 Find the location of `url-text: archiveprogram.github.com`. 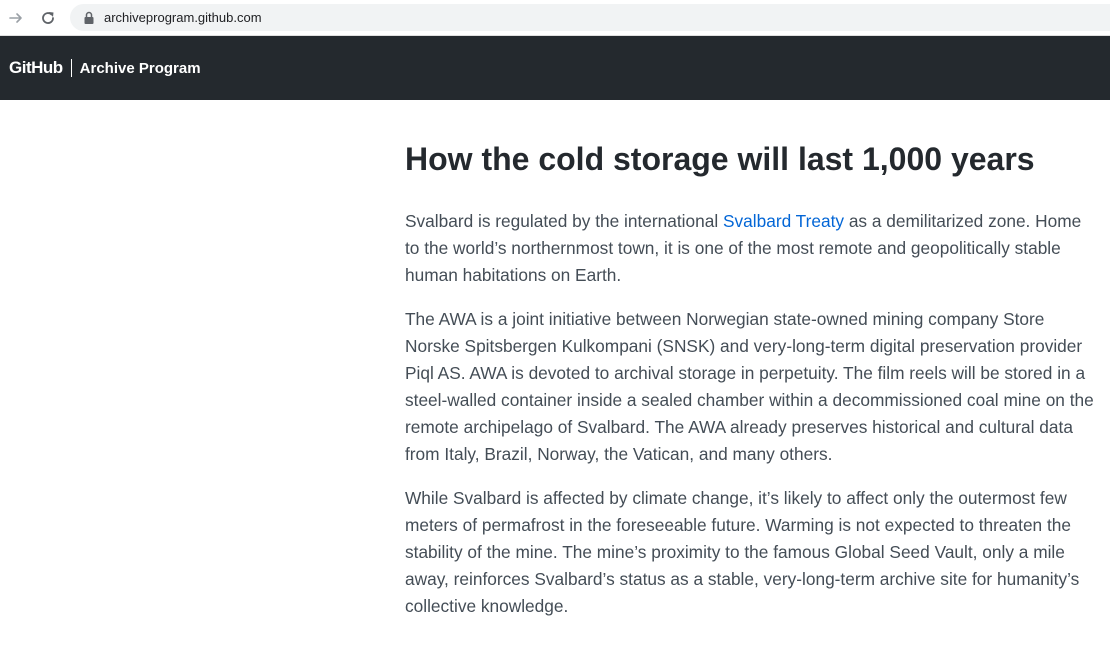

url-text: archiveprogram.github.com is located at coordinates (183, 17).